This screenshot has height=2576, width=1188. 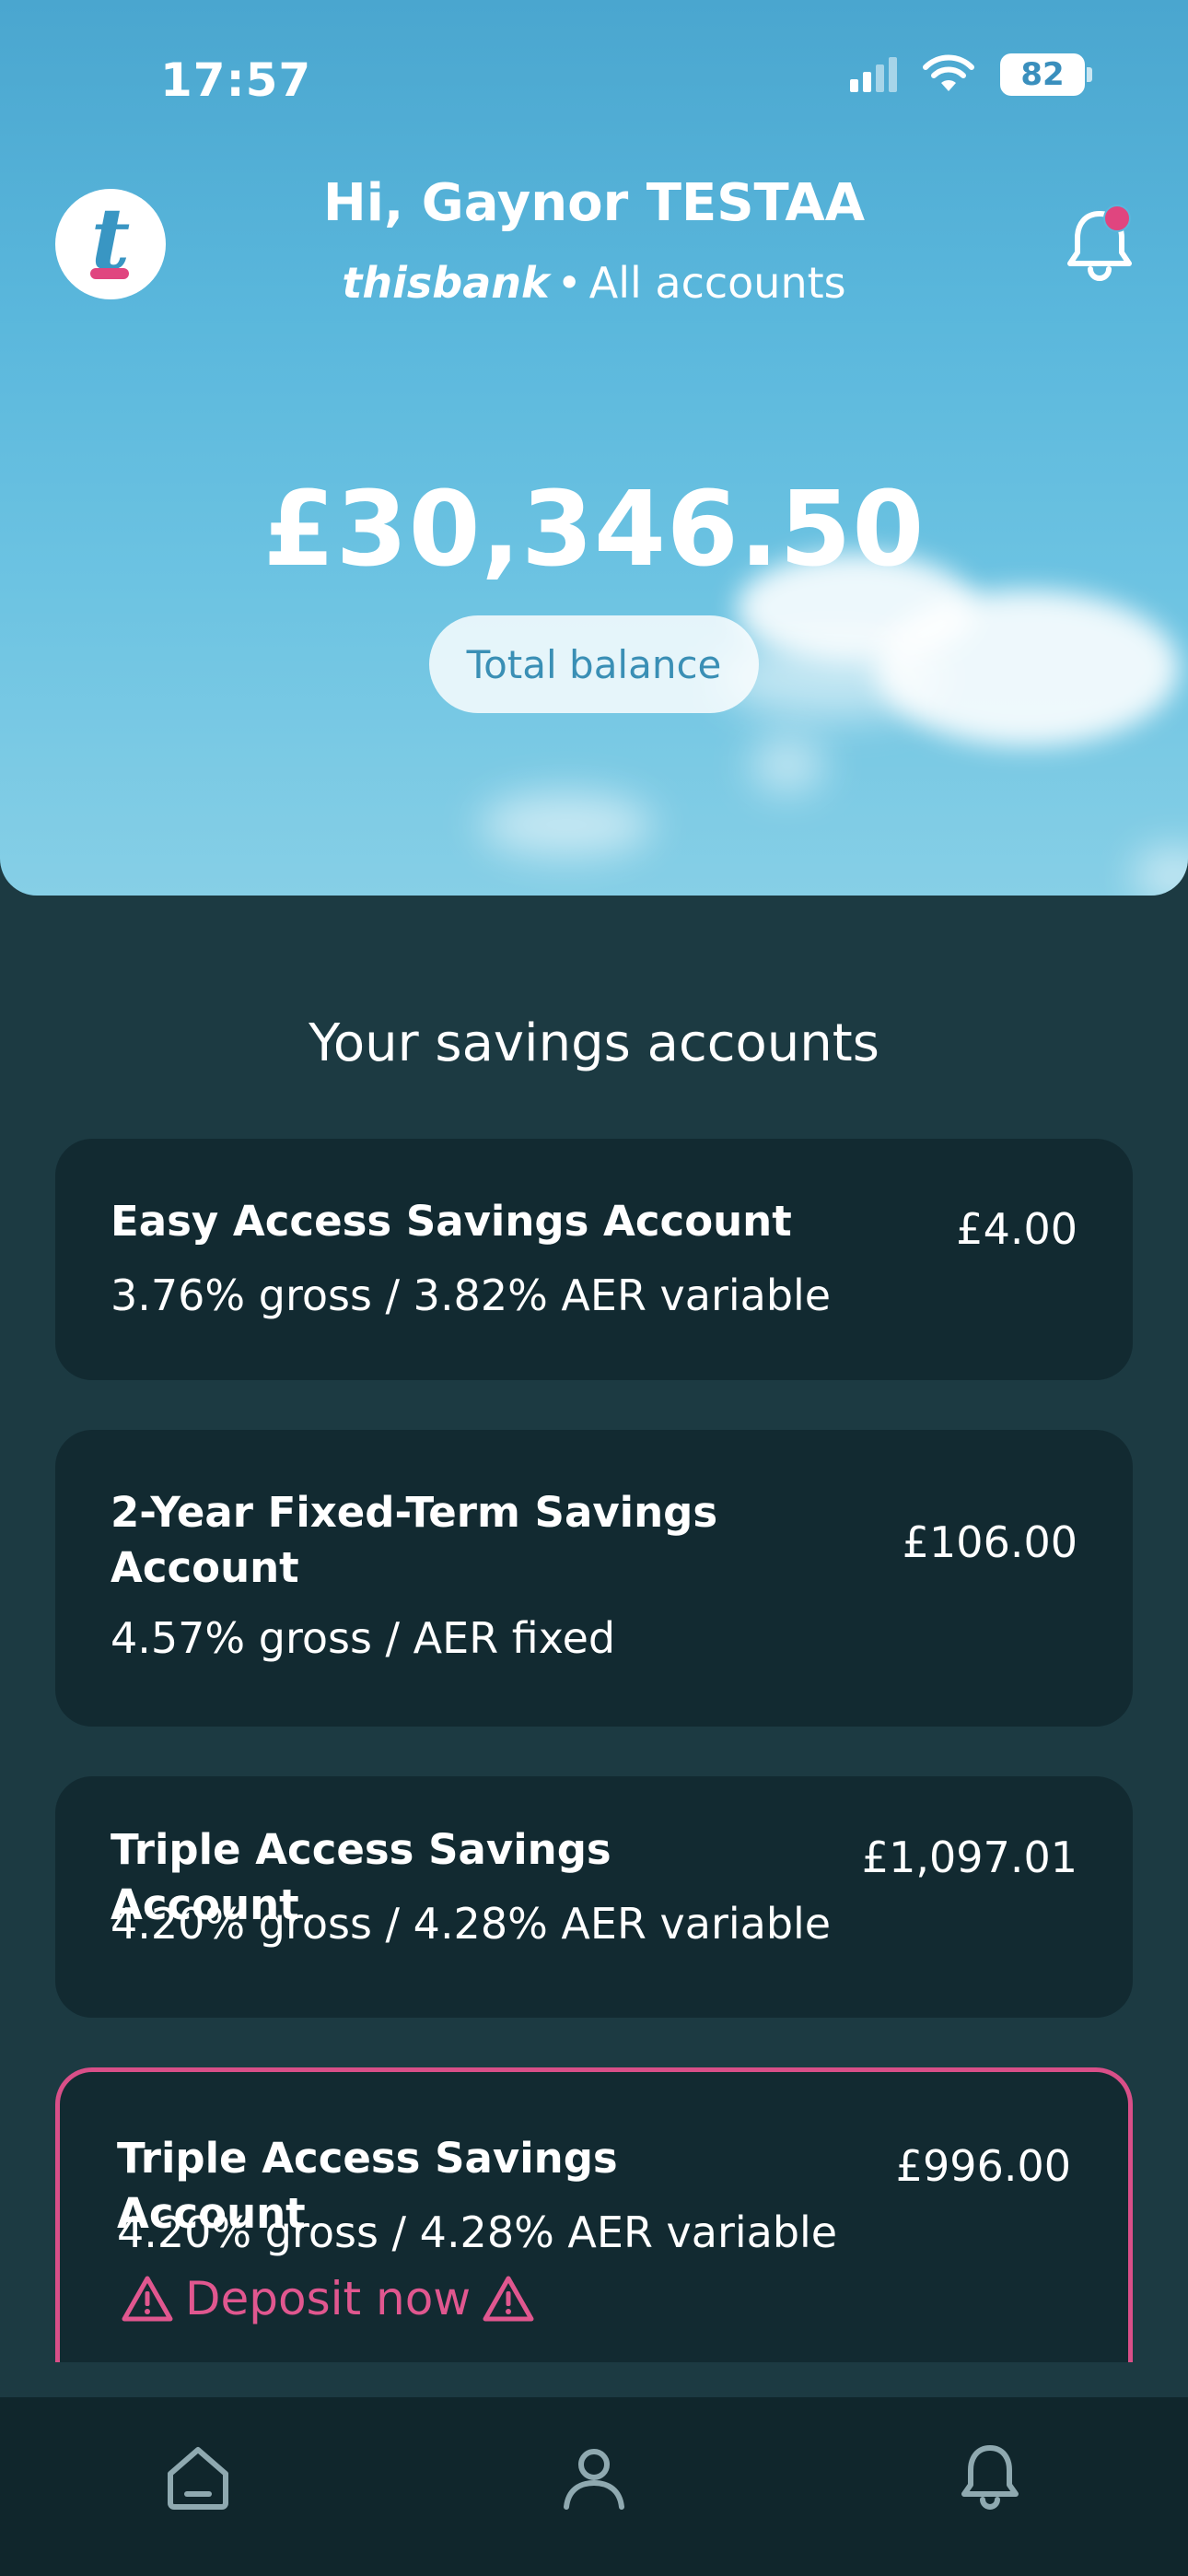 I want to click on section-title: Your savings accounts, so click(x=594, y=1043).